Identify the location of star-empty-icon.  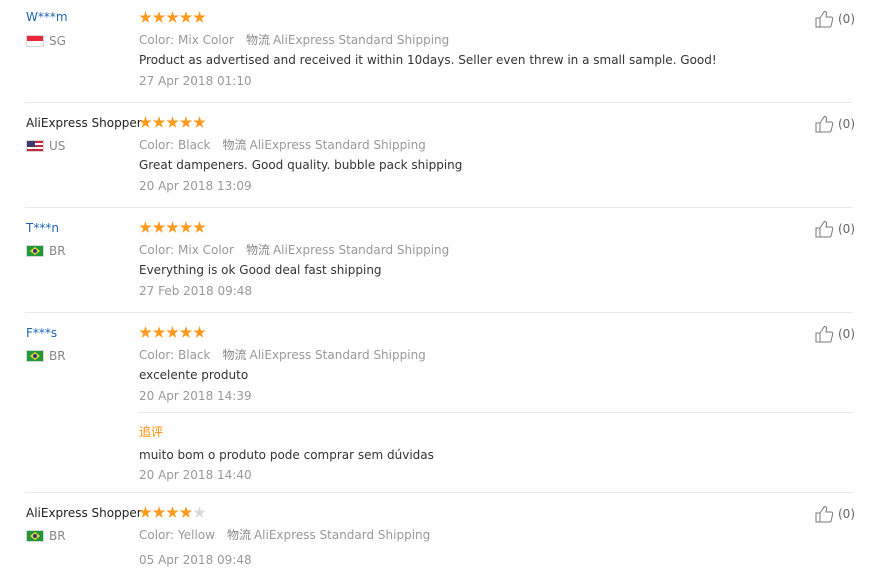
(199, 512).